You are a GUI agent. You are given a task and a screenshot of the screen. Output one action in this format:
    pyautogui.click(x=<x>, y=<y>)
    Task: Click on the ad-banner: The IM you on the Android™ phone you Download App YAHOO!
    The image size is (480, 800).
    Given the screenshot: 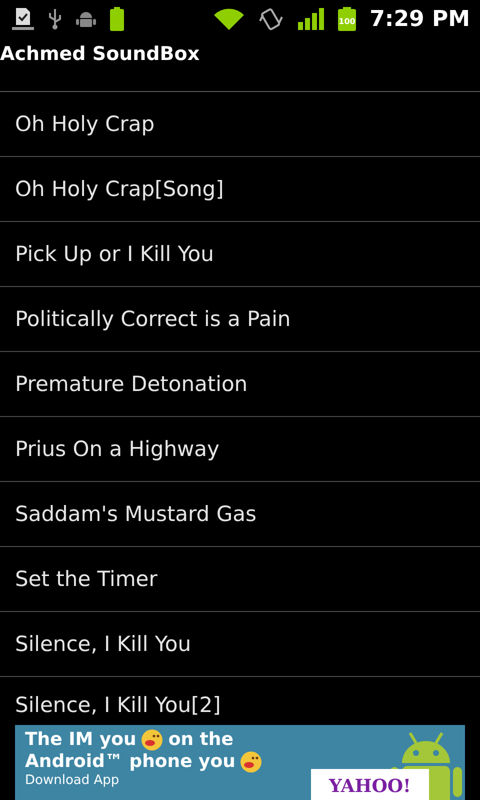 What is the action you would take?
    pyautogui.click(x=240, y=762)
    